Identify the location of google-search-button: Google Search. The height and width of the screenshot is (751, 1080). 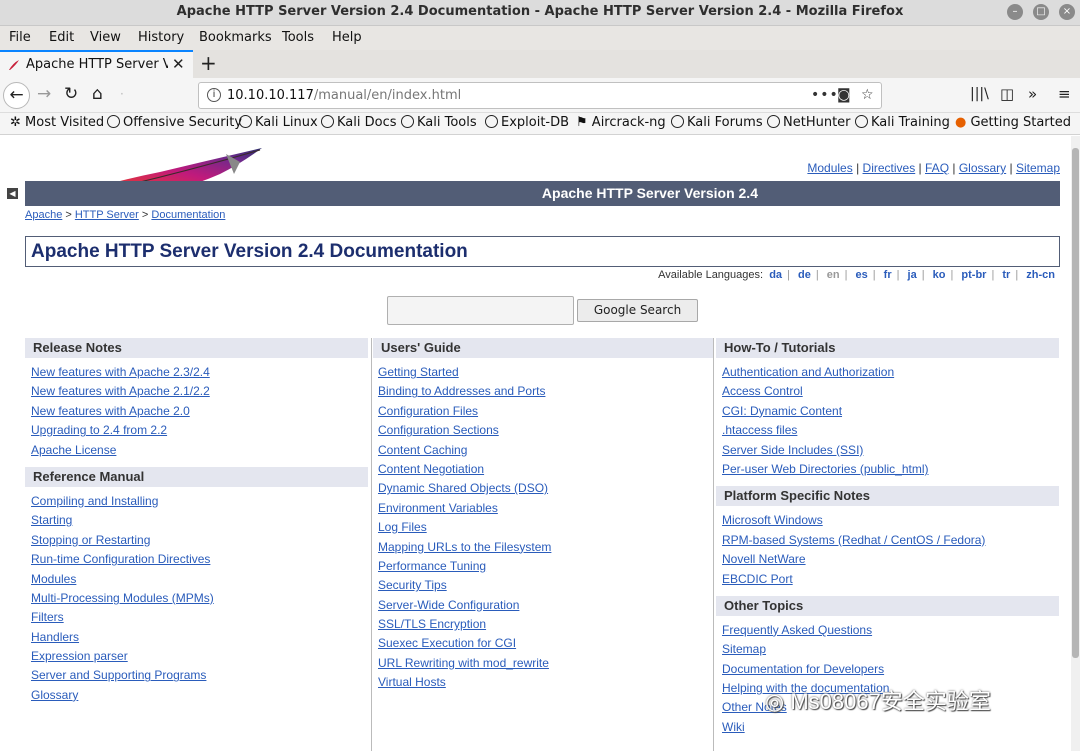
(637, 310).